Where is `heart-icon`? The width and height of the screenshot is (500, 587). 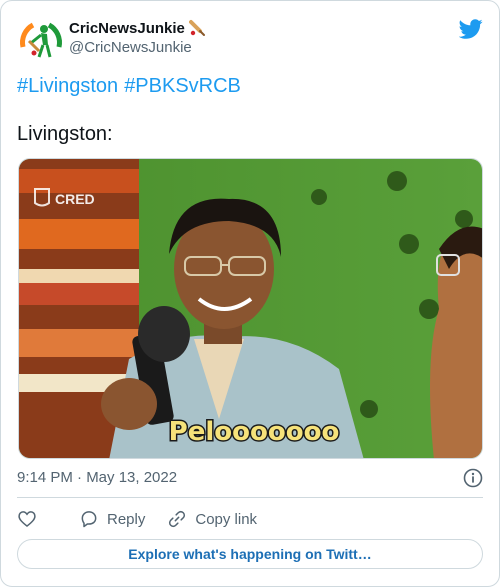 heart-icon is located at coordinates (27, 519).